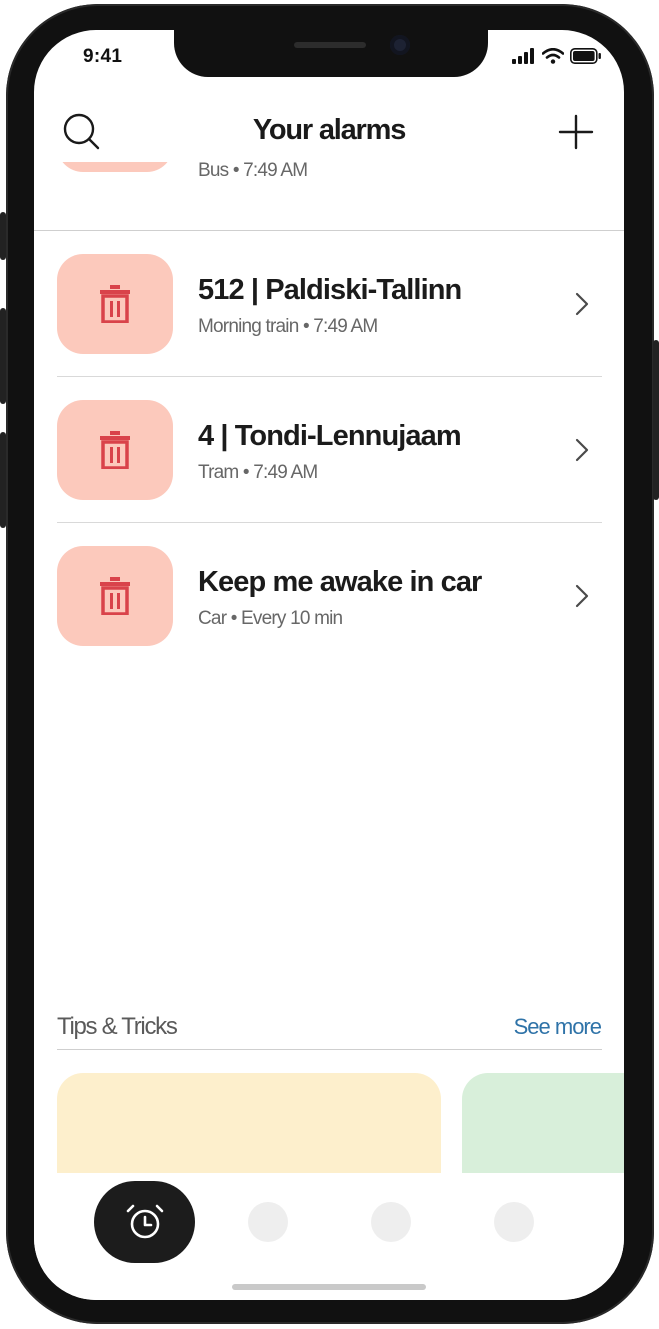 This screenshot has width=659, height=1329. What do you see at coordinates (329, 1049) in the screenshot?
I see `tips-divider` at bounding box center [329, 1049].